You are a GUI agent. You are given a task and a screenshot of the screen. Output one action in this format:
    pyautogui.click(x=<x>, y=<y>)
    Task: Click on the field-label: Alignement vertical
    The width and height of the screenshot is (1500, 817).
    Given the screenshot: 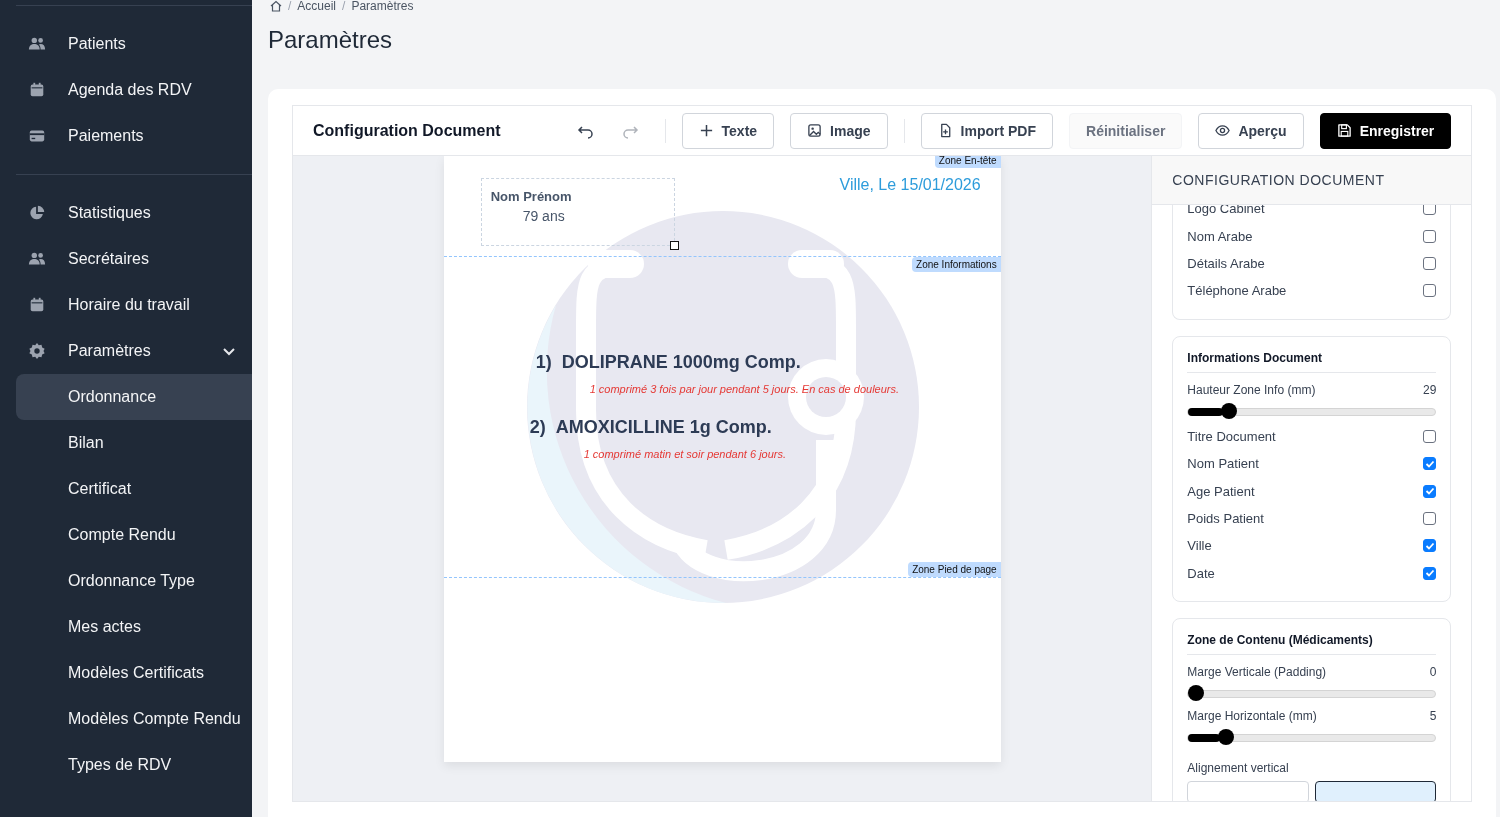 What is the action you would take?
    pyautogui.click(x=1238, y=767)
    